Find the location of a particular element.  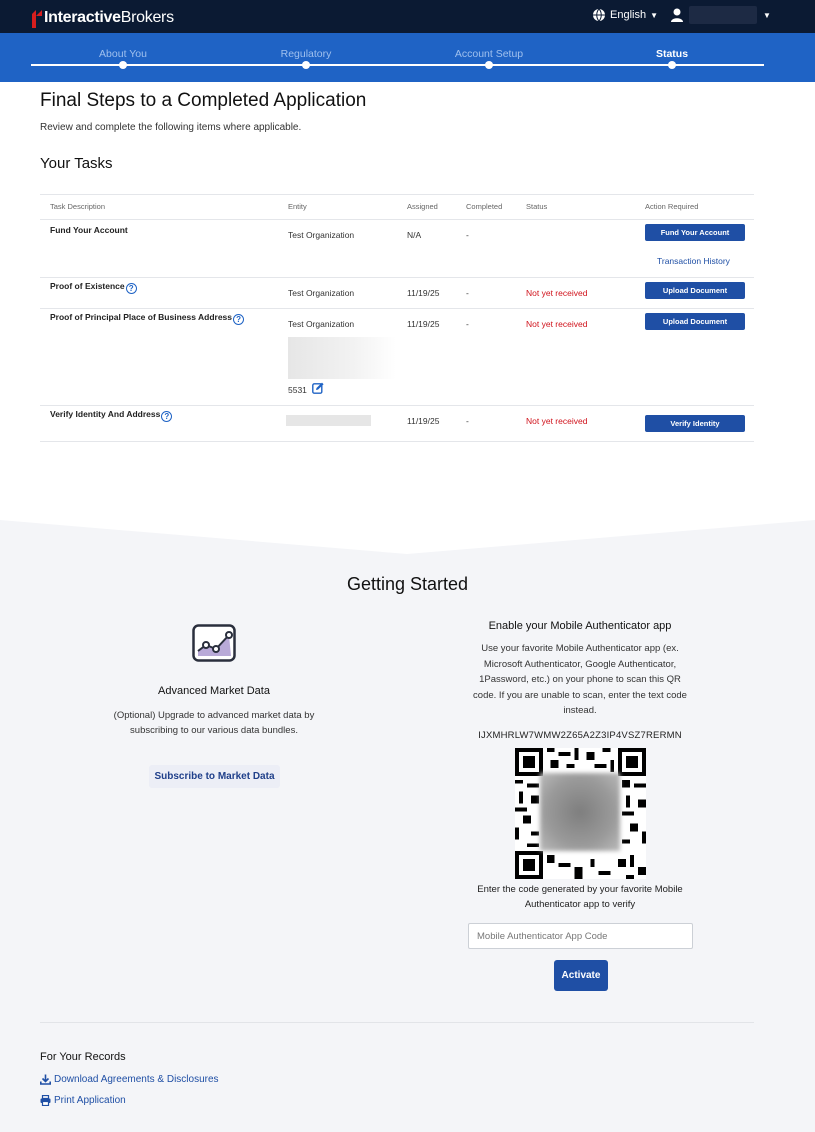

page-title: Final Steps to a Completed Application is located at coordinates (203, 100).